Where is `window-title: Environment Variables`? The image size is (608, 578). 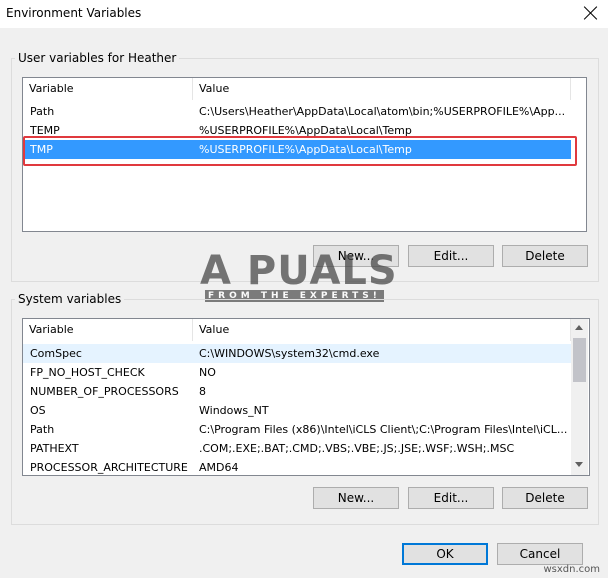
window-title: Environment Variables is located at coordinates (74, 13).